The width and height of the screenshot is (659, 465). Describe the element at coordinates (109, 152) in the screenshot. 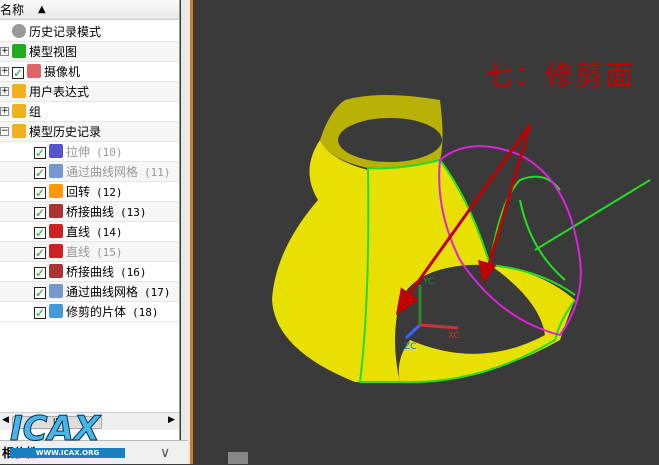

I see `feature-number: (10)` at that location.